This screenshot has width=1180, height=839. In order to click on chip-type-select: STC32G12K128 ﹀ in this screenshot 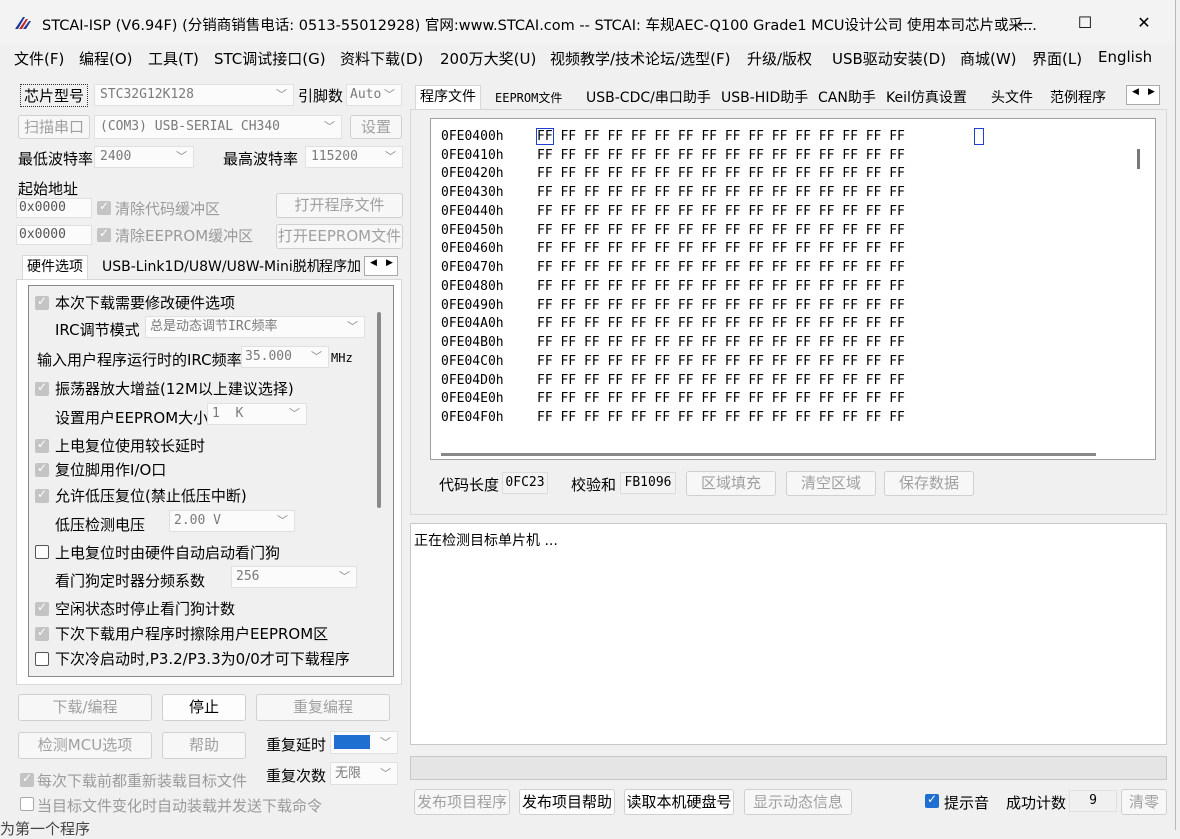, I will do `click(194, 95)`.